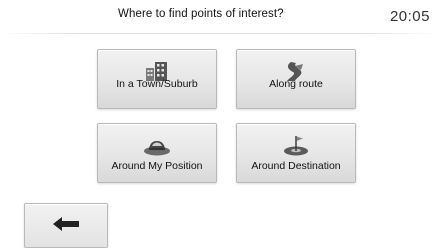  I want to click on page-title: Where to find points of interest?, so click(201, 14).